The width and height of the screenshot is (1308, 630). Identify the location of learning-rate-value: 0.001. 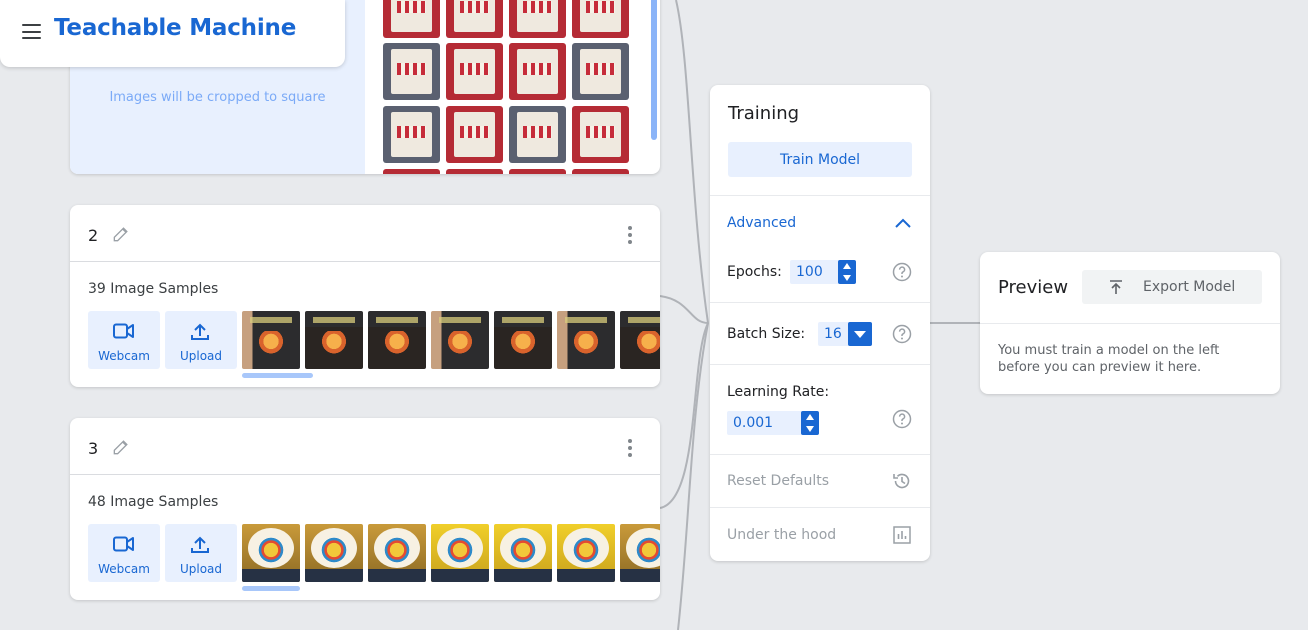
(753, 423).